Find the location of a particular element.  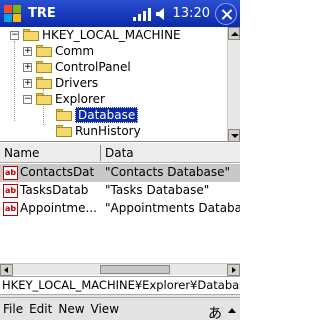

column-header-name: Name is located at coordinates (19, 153).